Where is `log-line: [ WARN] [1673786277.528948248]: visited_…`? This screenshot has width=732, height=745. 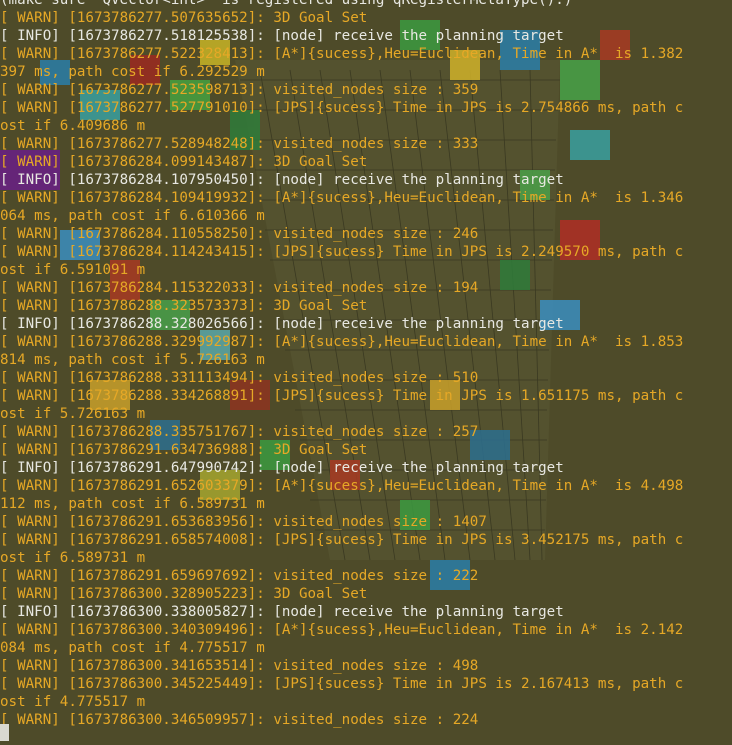
log-line: [ WARN] [1673786277.528948248]: visited_… is located at coordinates (239, 144).